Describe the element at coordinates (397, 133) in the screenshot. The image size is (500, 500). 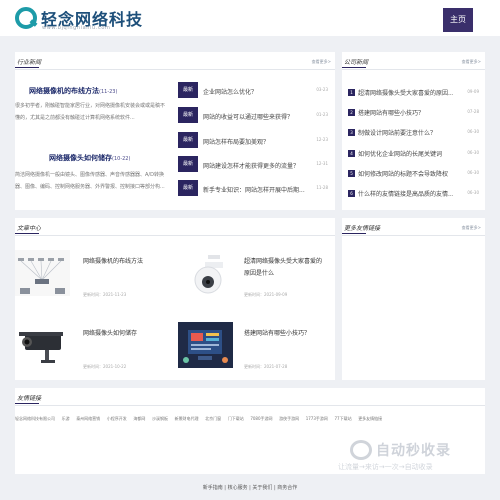
I see `company-news-title-text: 制做设计网站前要注意什么？` at that location.